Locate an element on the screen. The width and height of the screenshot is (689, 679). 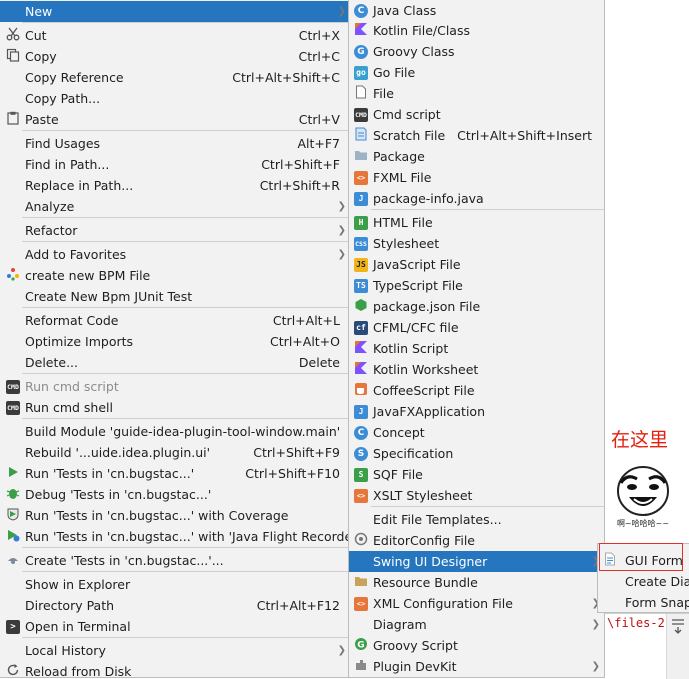
cmd-icon: CMD is located at coordinates (361, 114).